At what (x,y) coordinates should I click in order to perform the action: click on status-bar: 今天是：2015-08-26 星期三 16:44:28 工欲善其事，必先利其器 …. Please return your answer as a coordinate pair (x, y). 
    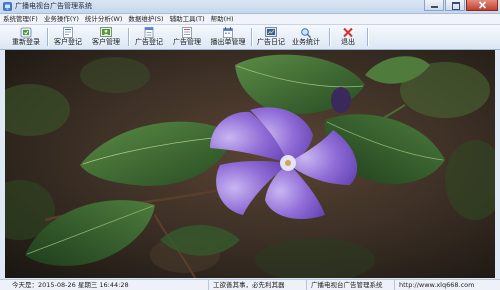
    Looking at the image, I should click on (250, 284).